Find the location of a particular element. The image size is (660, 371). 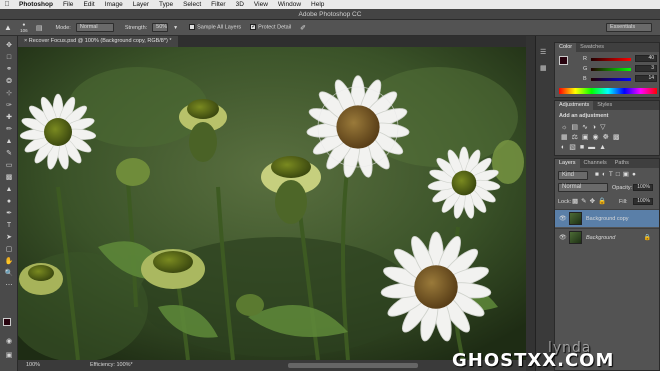

red-slider is located at coordinates (611, 59).